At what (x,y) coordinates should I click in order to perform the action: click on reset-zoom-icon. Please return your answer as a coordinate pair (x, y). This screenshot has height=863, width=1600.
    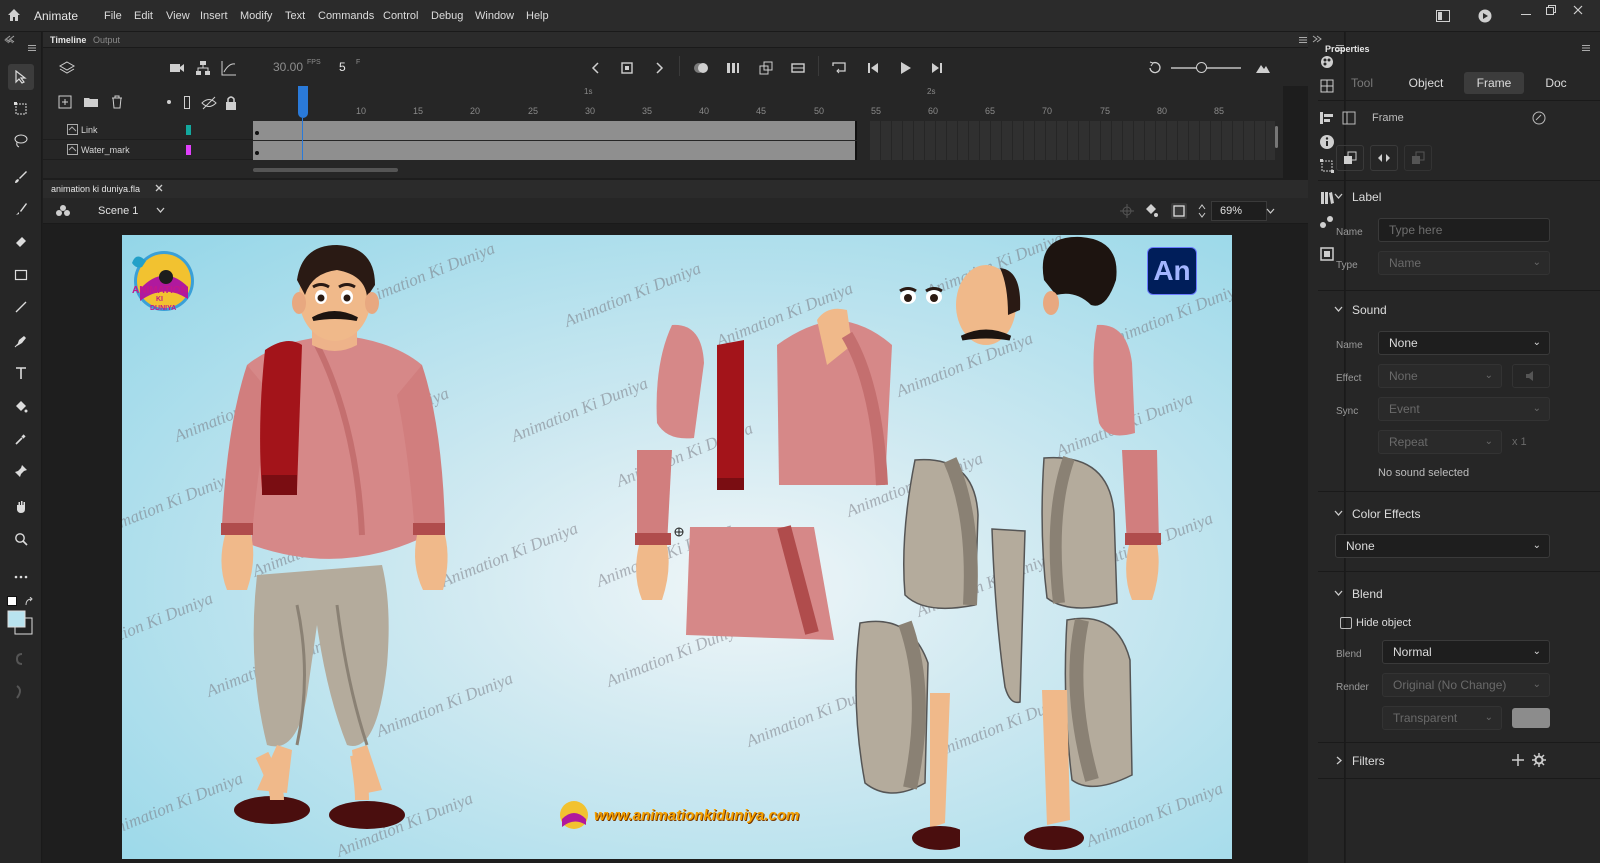
    Looking at the image, I should click on (1155, 68).